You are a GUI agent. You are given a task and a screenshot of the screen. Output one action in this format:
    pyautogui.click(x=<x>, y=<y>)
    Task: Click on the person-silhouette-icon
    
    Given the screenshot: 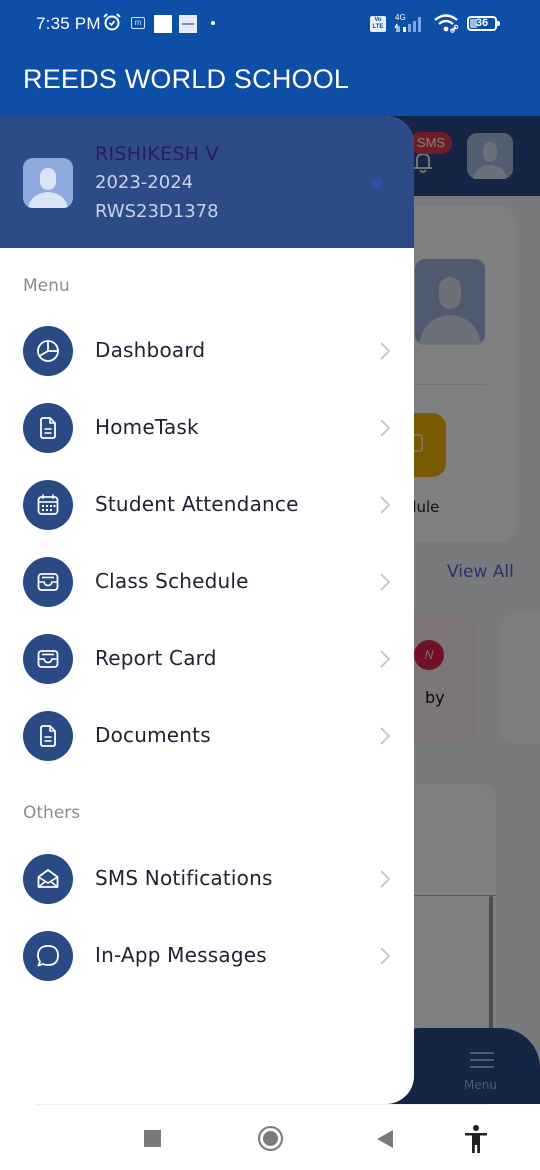 What is the action you would take?
    pyautogui.click(x=48, y=188)
    